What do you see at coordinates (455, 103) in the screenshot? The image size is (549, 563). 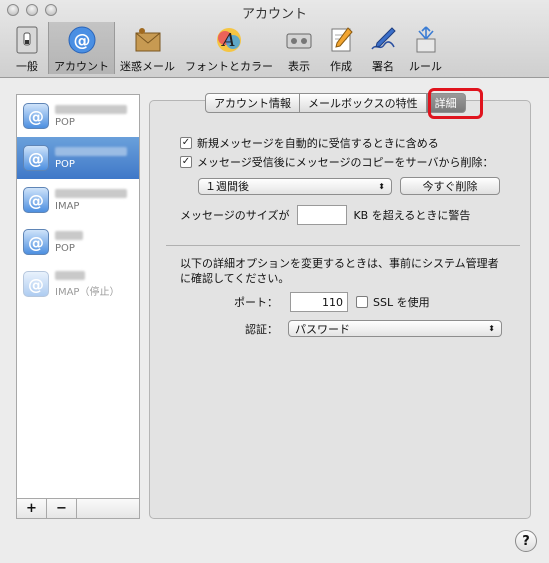 I see `highlight-annotation` at bounding box center [455, 103].